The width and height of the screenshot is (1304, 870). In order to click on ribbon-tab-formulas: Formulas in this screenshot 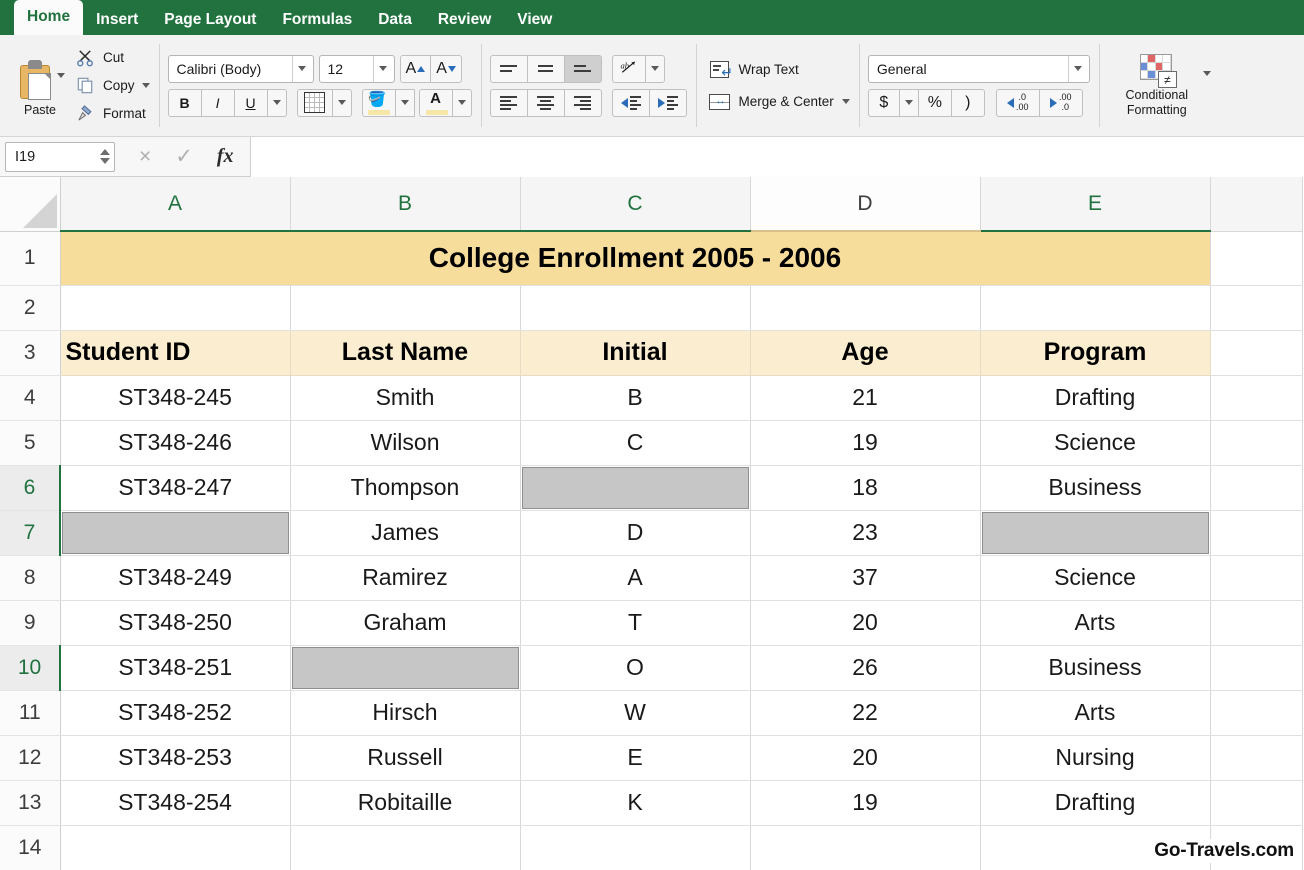, I will do `click(317, 20)`.